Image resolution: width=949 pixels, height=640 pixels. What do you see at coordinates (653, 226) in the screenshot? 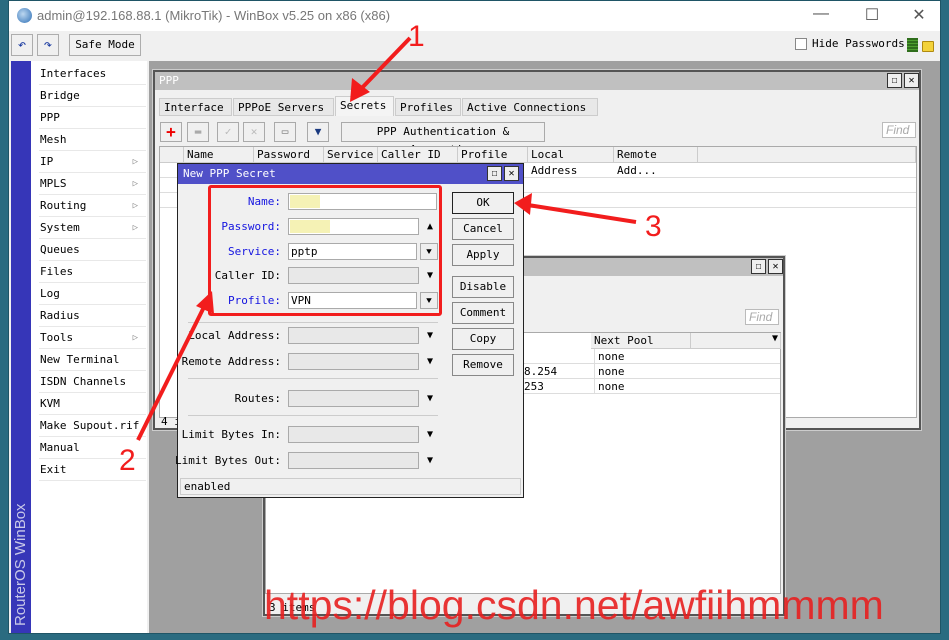
I see `annotation-number-3: 3` at bounding box center [653, 226].